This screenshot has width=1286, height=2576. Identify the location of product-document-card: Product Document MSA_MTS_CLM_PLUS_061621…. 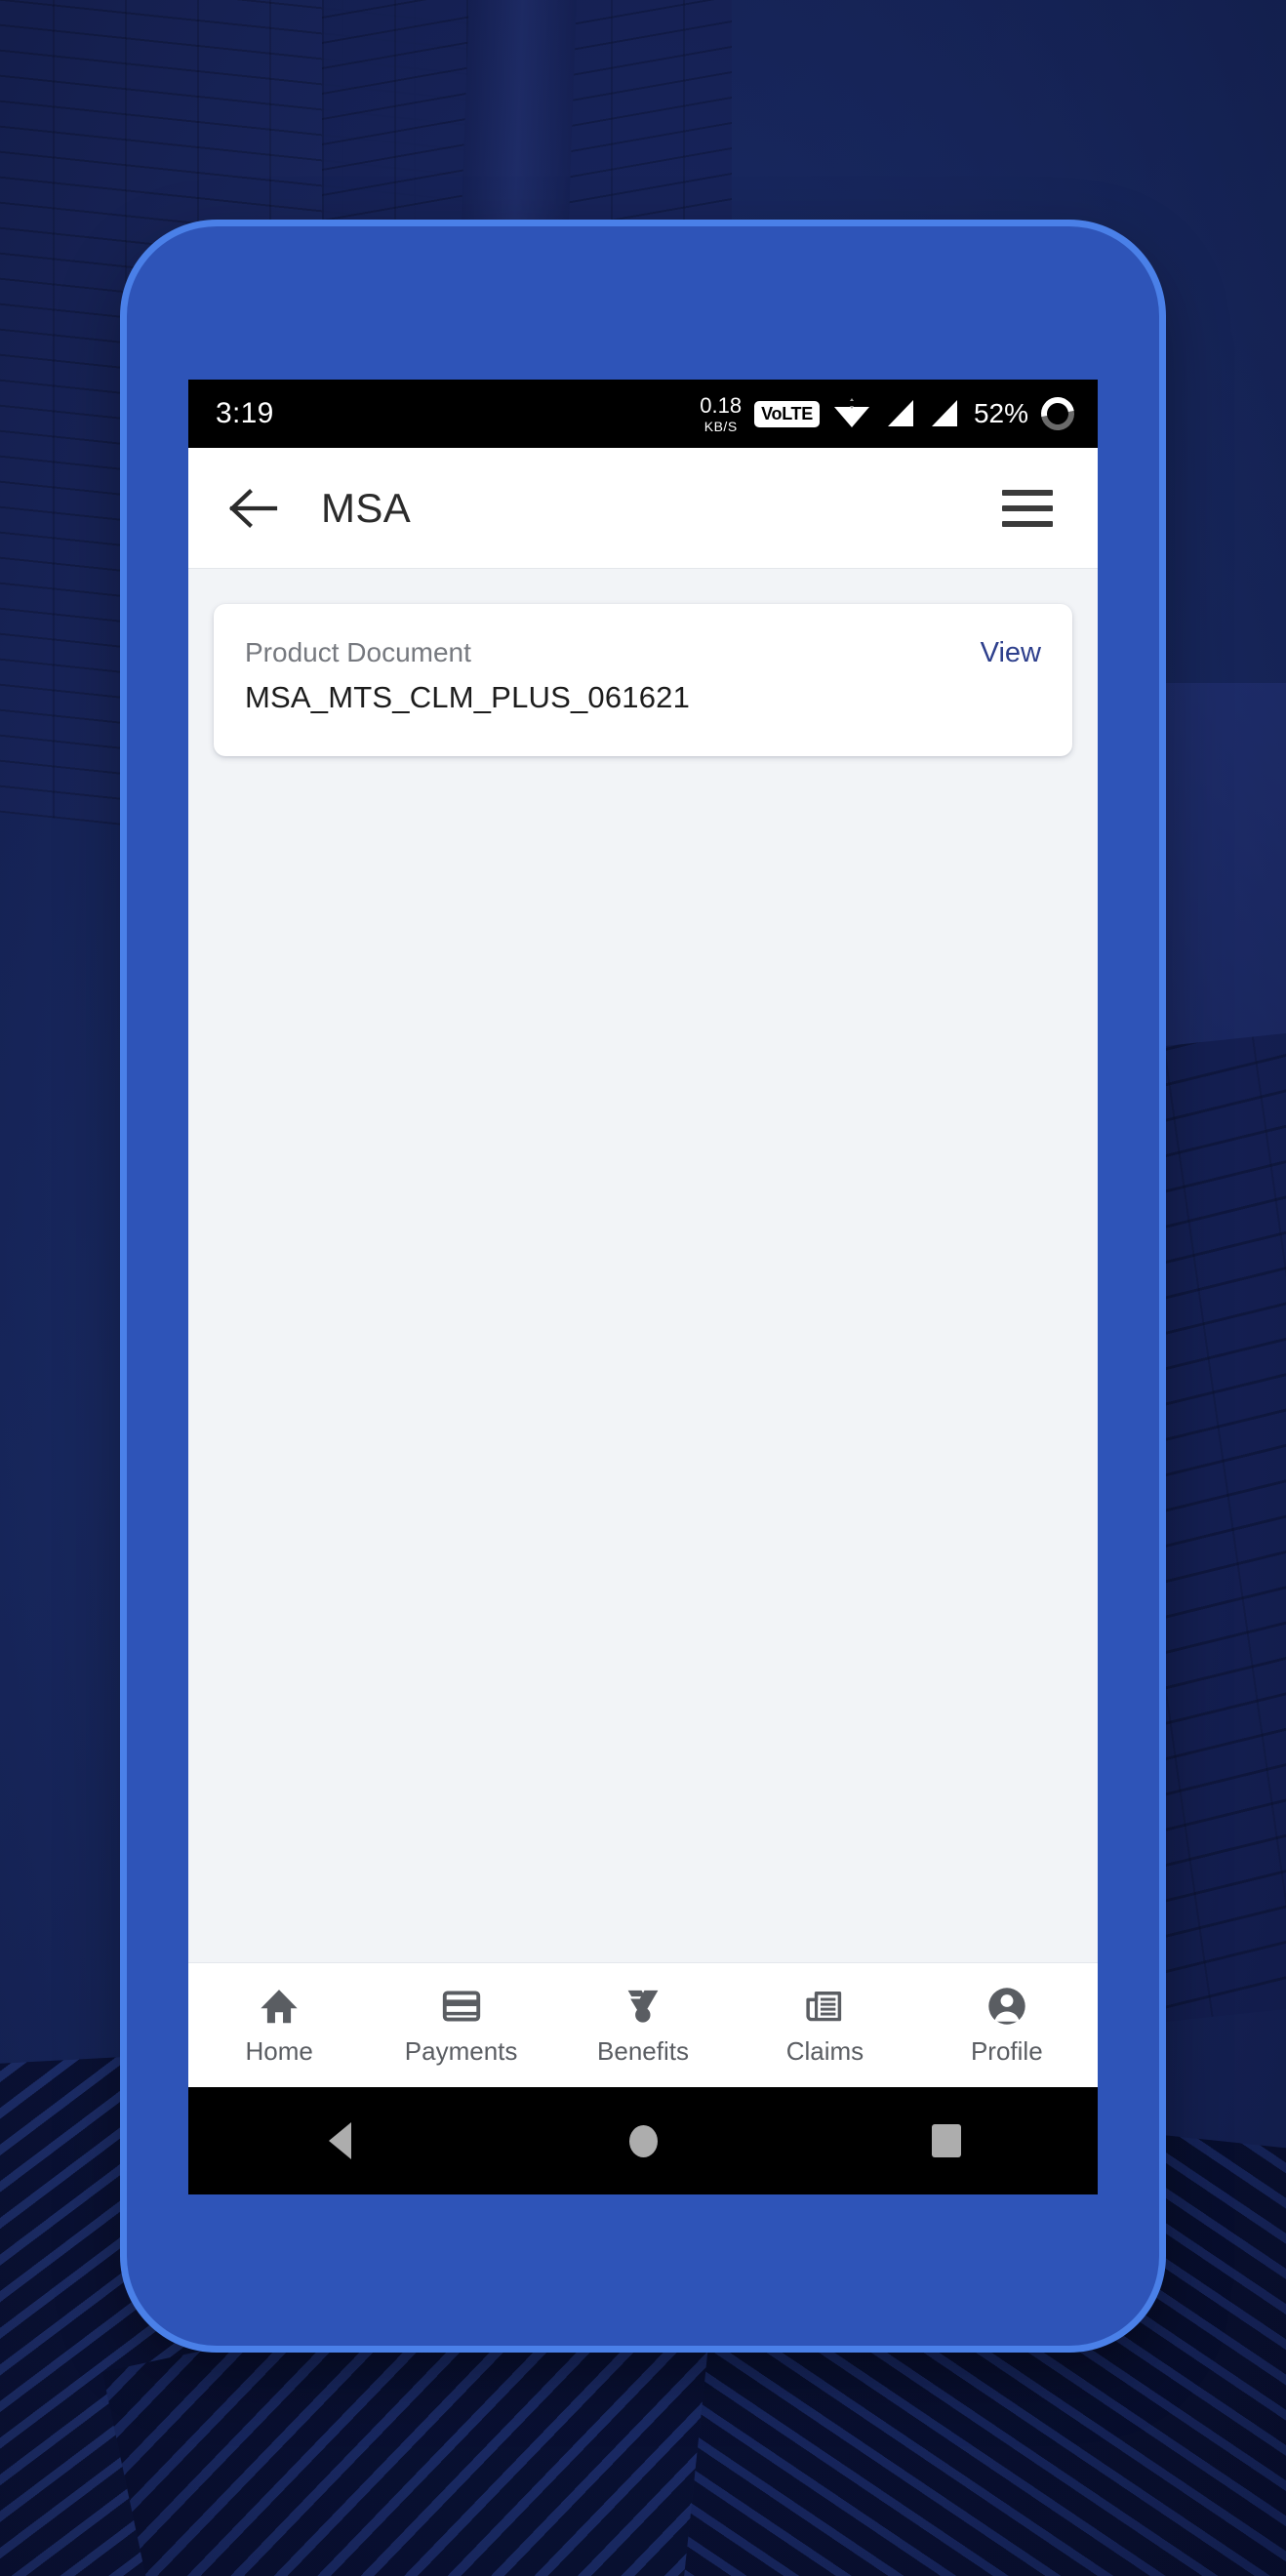
(643, 680).